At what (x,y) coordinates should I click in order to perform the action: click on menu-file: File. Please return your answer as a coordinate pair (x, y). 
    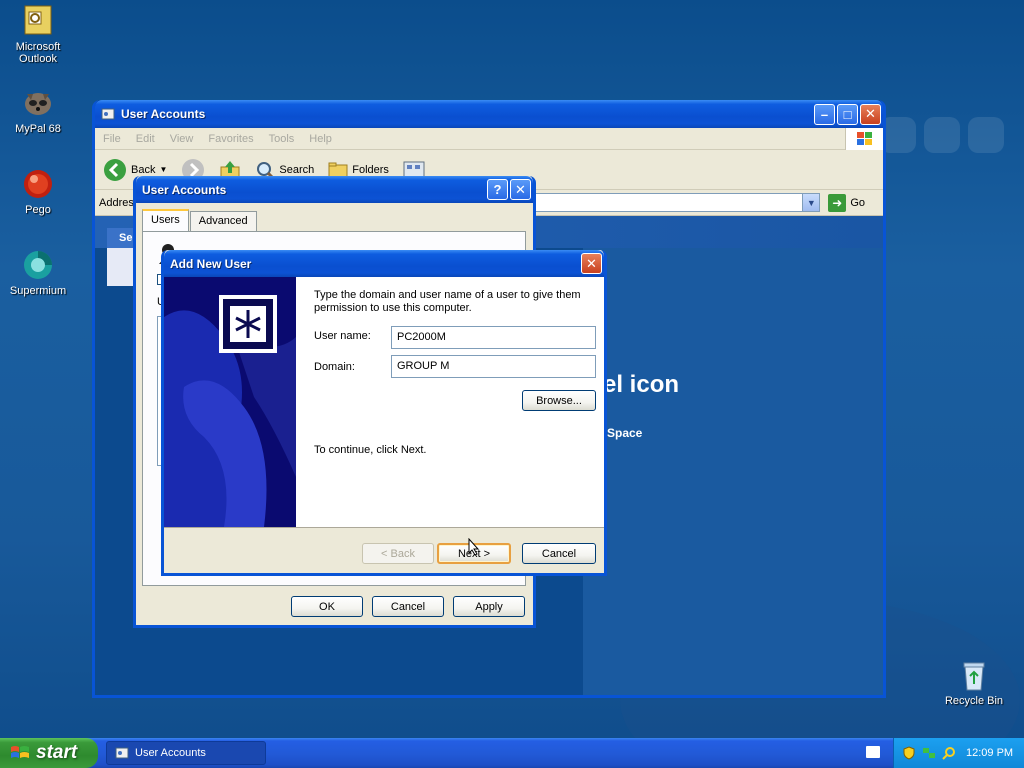
    Looking at the image, I should click on (112, 139).